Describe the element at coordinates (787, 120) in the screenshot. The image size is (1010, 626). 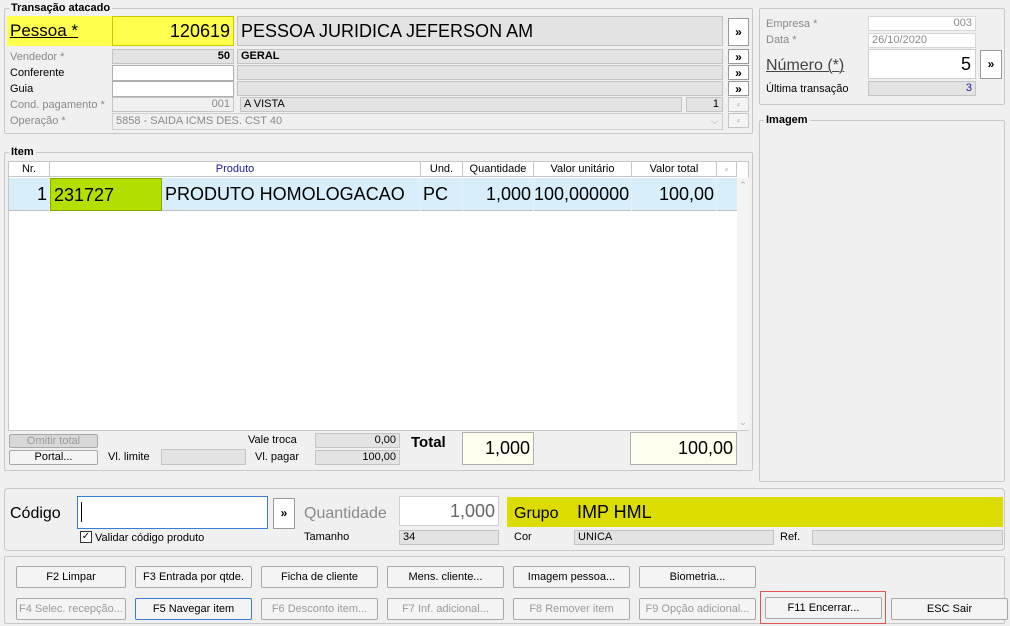
I see `imagem-group-title: Imagem` at that location.